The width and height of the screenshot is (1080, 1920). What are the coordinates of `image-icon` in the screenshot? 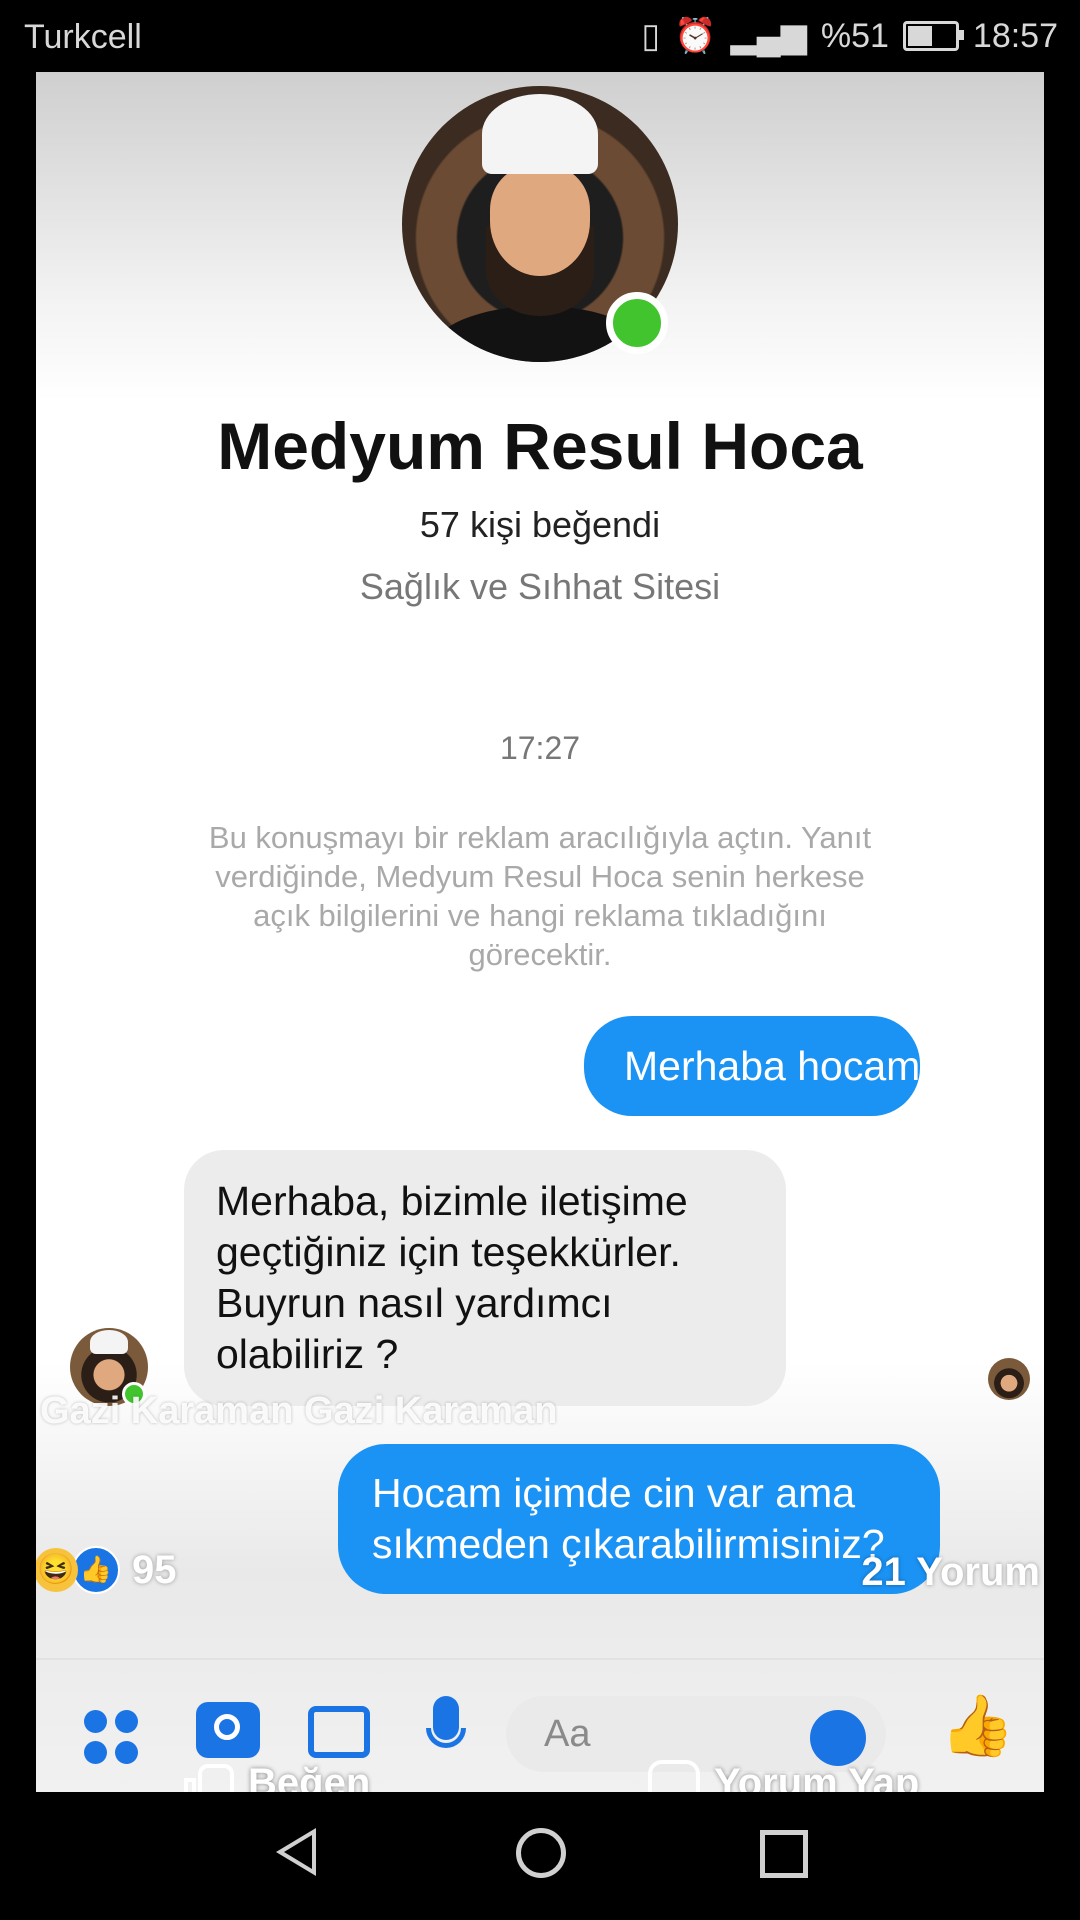 It's located at (339, 1732).